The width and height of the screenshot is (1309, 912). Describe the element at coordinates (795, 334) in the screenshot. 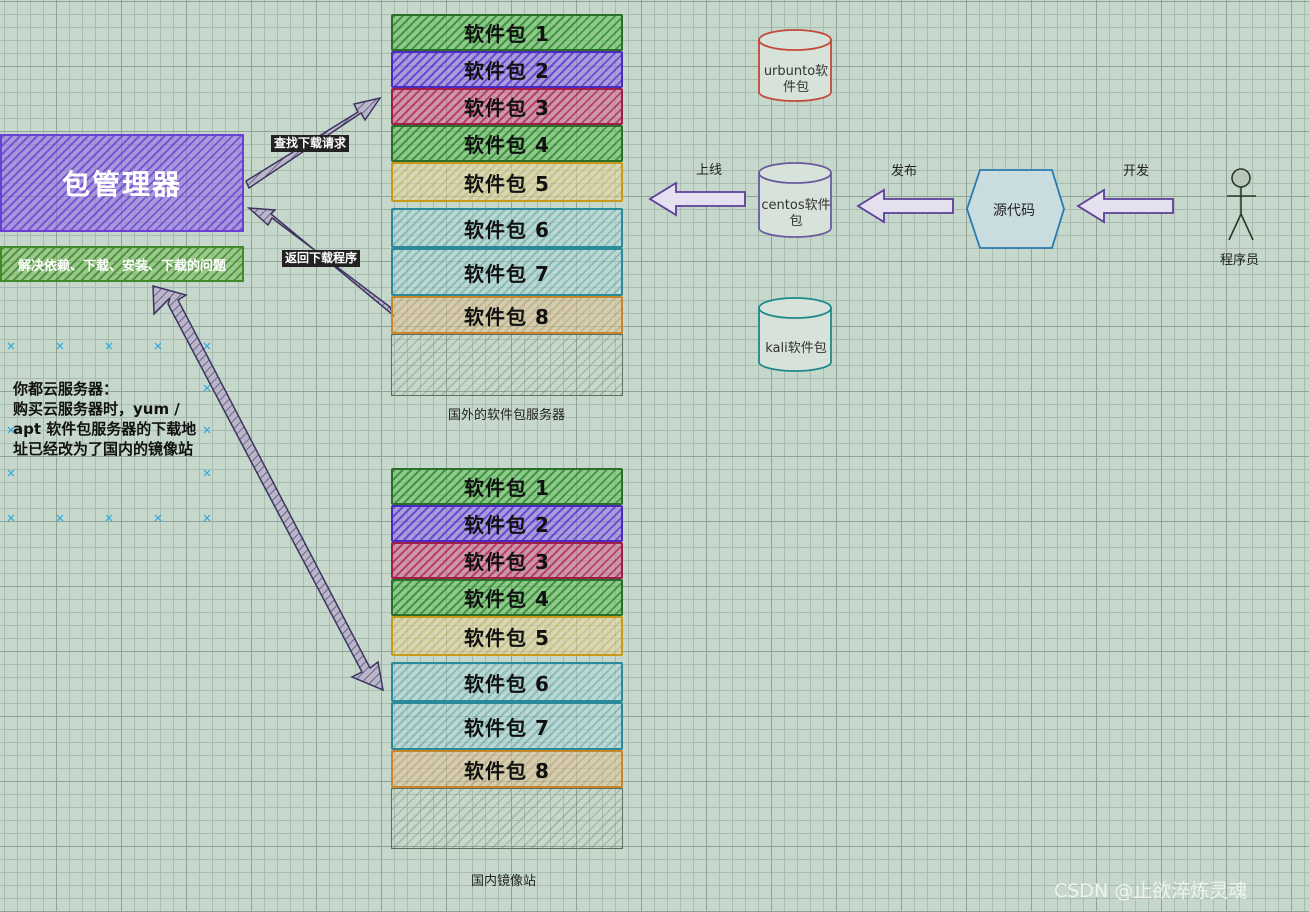

I see `kali-repo-cylinder` at that location.